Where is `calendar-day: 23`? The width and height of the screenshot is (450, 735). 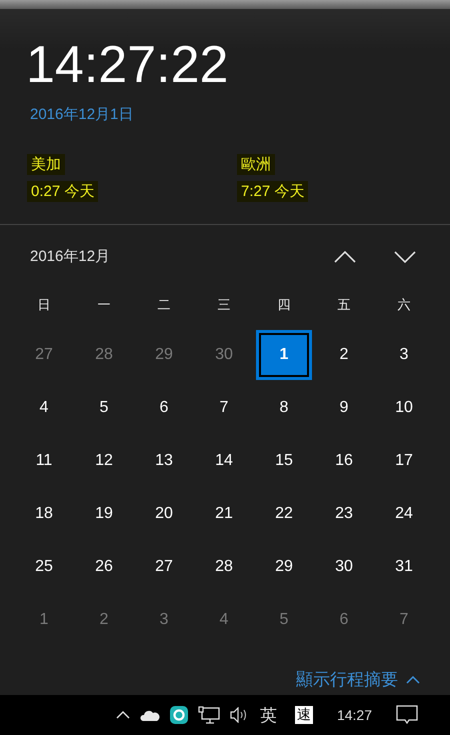
calendar-day: 23 is located at coordinates (344, 513).